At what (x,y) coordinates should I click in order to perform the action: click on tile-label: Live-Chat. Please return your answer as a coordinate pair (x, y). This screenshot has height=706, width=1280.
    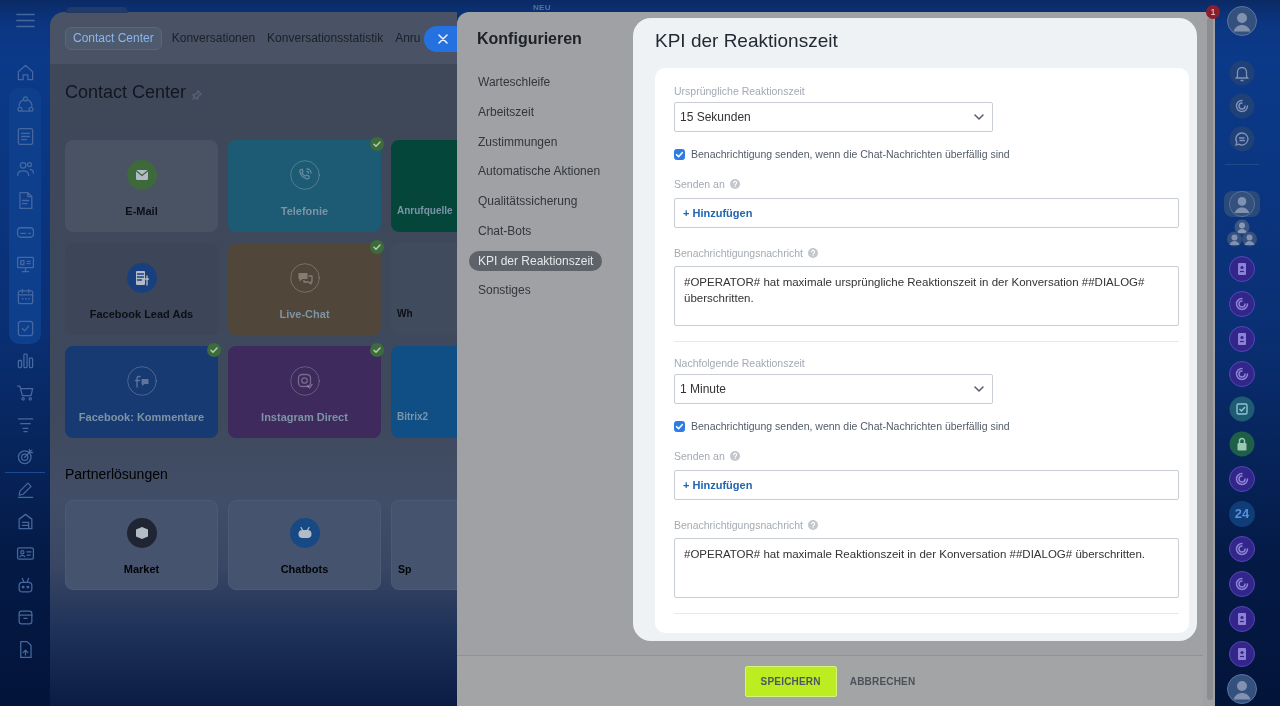
    Looking at the image, I should click on (304, 314).